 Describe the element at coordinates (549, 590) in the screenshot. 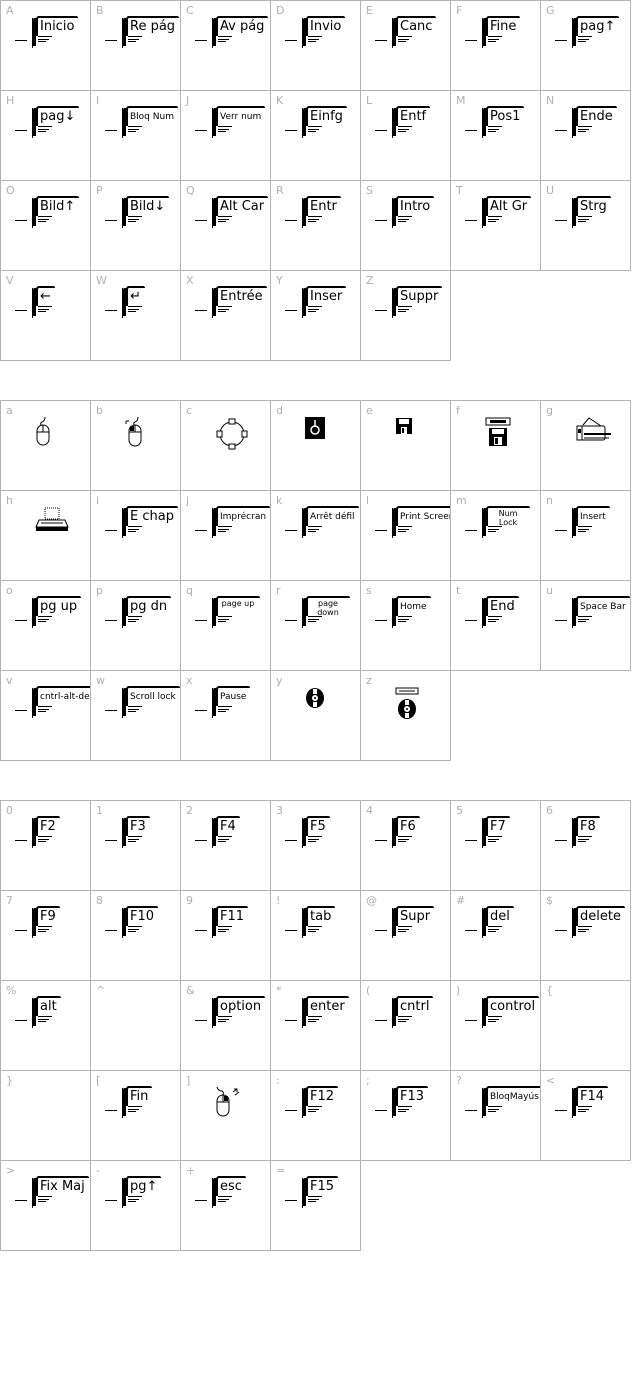

I see `character-label: u` at that location.